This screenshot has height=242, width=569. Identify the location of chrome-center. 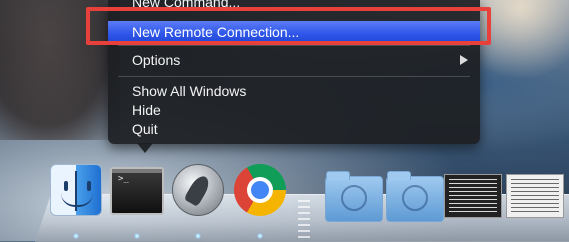
(260, 190).